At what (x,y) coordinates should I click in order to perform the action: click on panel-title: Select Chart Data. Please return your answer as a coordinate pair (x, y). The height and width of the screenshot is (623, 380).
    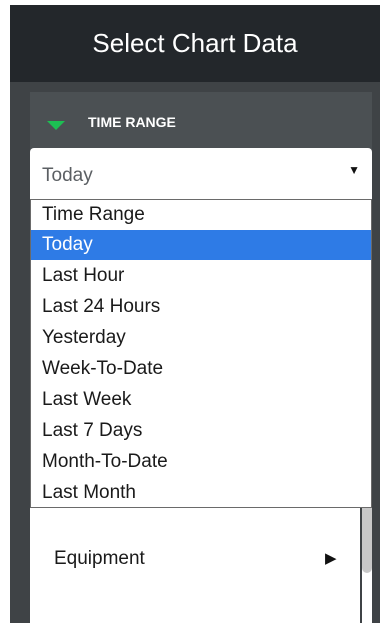
    Looking at the image, I should click on (195, 43).